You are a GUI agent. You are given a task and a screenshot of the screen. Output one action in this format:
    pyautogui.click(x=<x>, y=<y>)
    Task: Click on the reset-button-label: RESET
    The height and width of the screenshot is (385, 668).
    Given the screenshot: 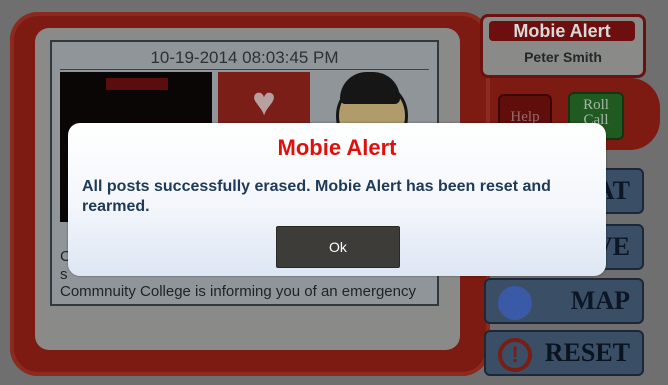 What is the action you would take?
    pyautogui.click(x=587, y=352)
    